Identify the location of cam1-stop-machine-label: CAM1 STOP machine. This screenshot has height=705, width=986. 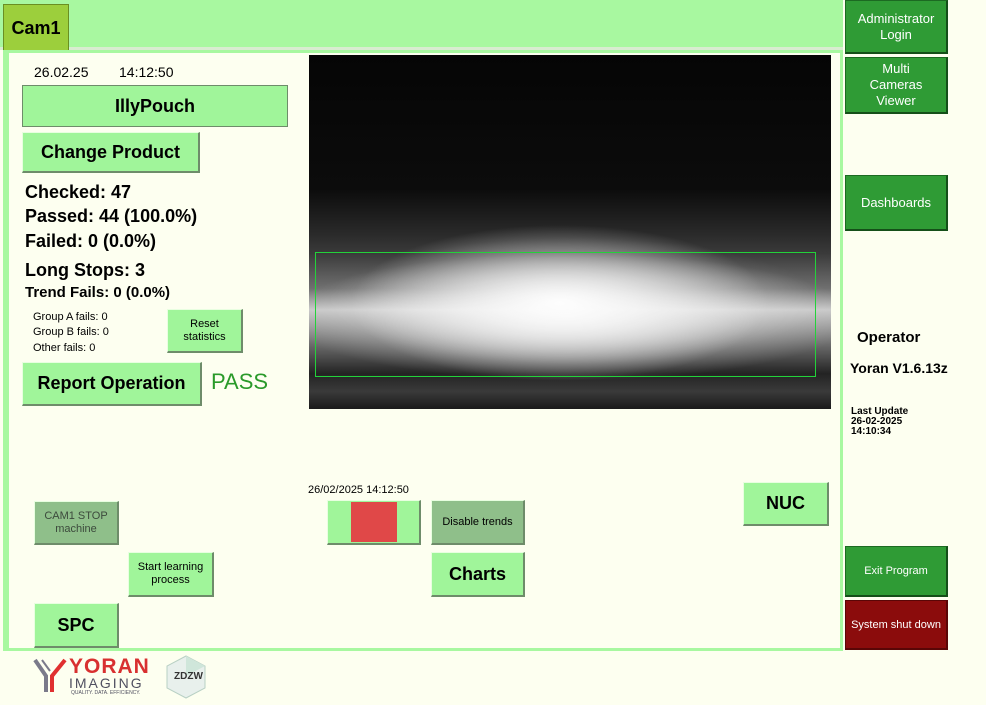
(76, 522).